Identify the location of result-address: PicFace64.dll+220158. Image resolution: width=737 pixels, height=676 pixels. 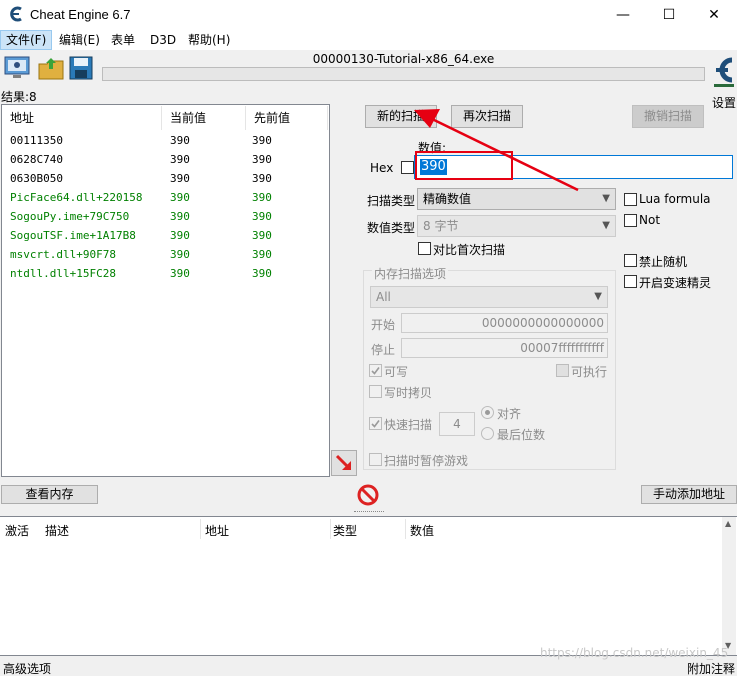
(76, 197).